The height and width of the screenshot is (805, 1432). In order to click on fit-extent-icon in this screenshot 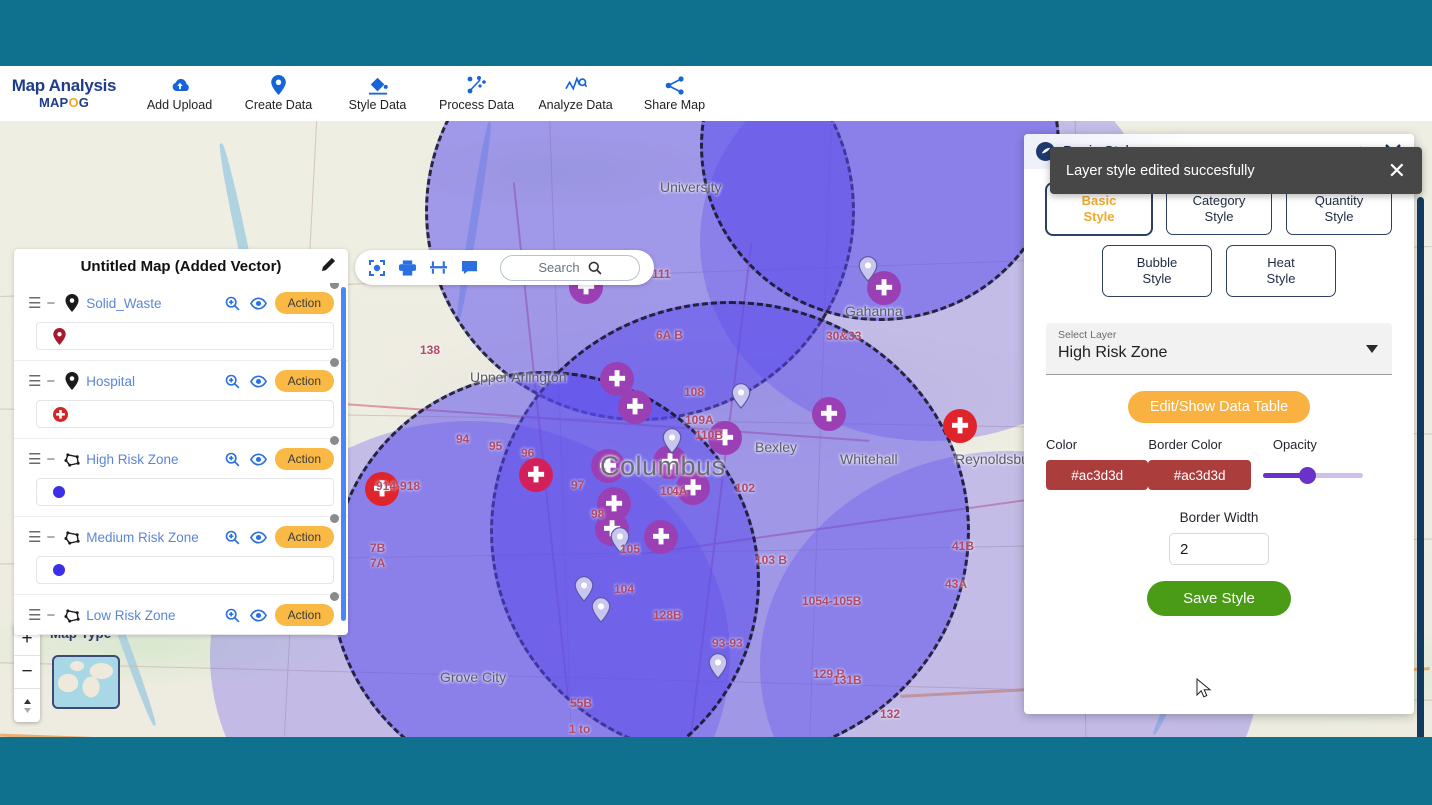, I will do `click(377, 267)`.